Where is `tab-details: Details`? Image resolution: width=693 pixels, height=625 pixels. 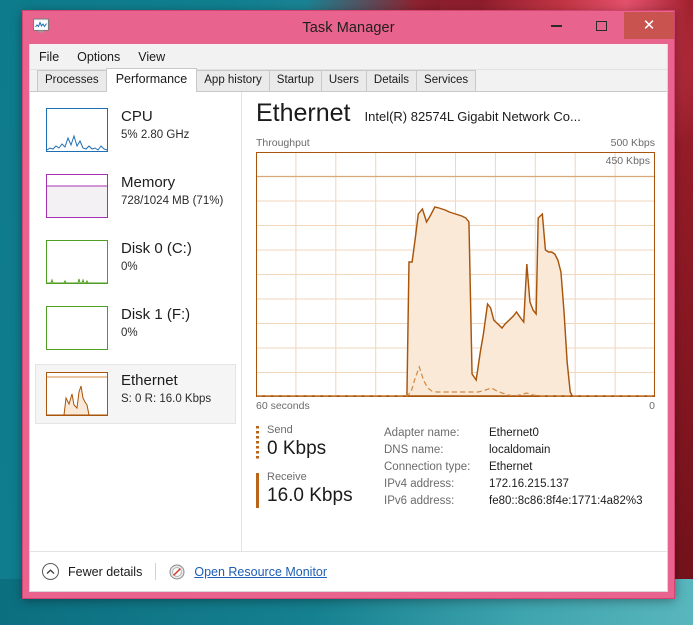 tab-details: Details is located at coordinates (391, 80).